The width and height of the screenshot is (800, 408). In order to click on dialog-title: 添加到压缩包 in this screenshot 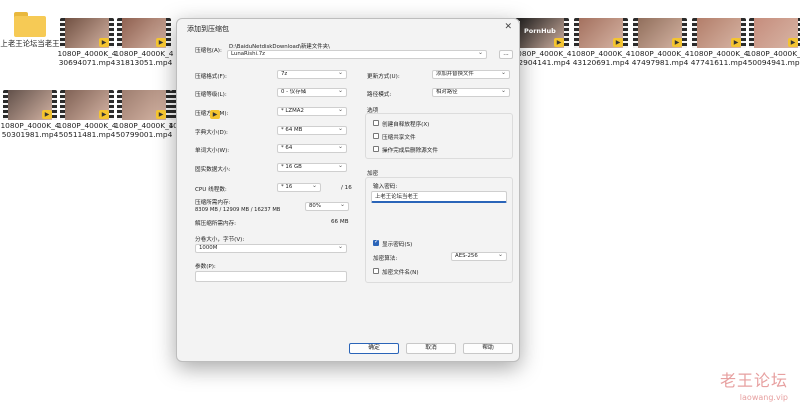, I will do `click(208, 29)`.